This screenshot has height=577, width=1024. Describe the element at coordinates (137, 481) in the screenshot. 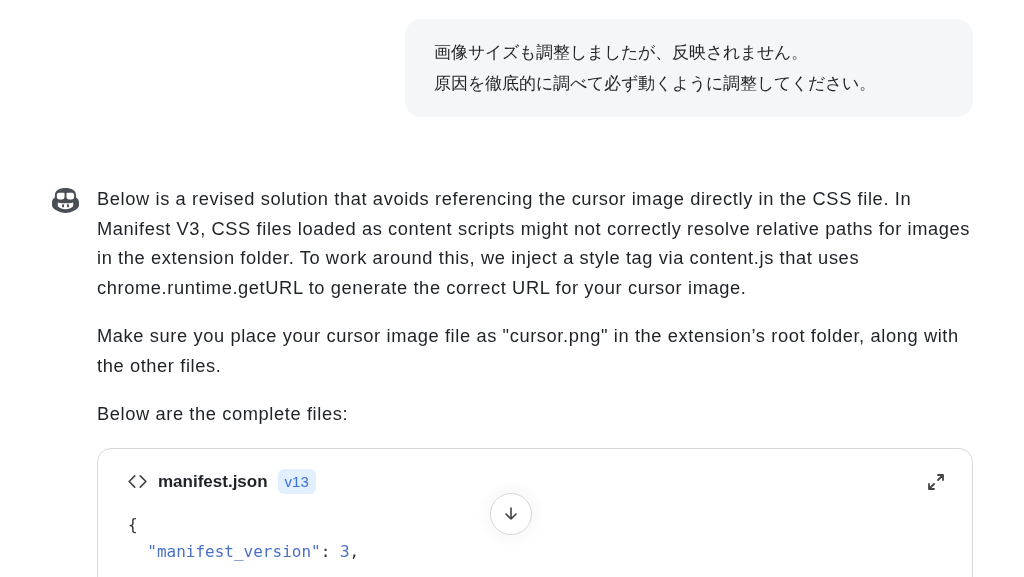

I see `code-icon` at that location.